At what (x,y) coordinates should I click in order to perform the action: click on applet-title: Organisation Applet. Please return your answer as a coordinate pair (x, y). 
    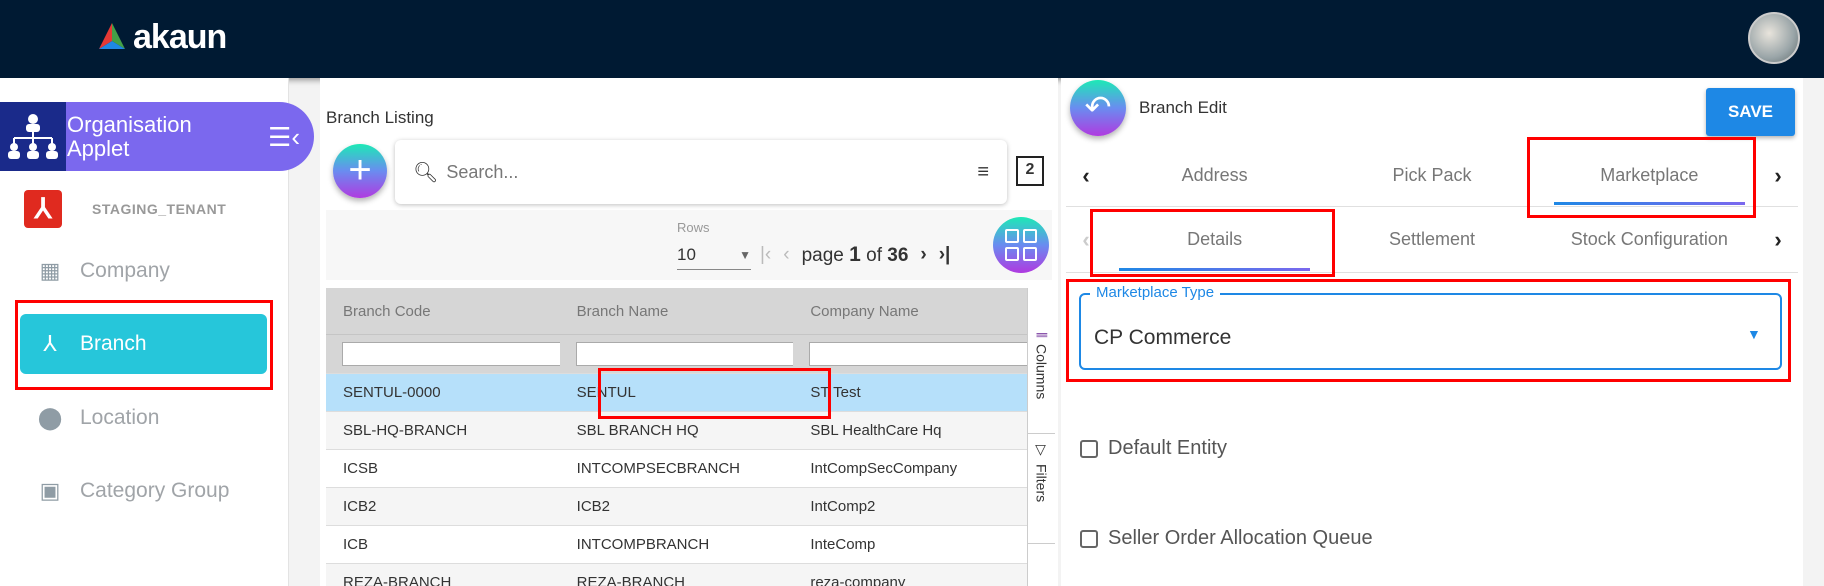
    Looking at the image, I should click on (129, 136).